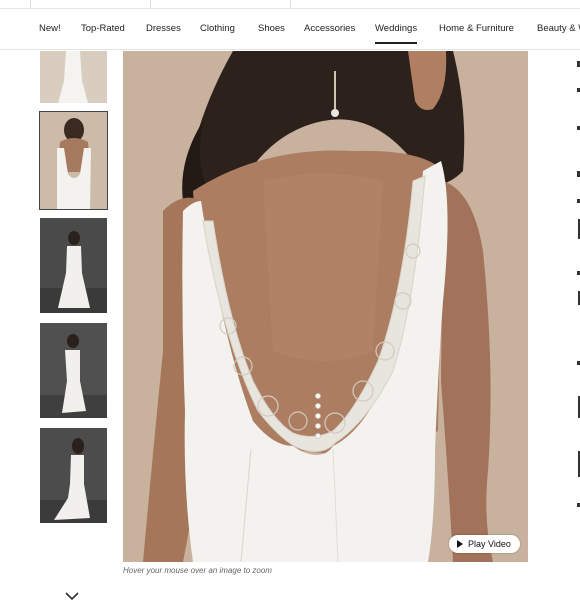  I want to click on product-details-column-partial, so click(556, 315).